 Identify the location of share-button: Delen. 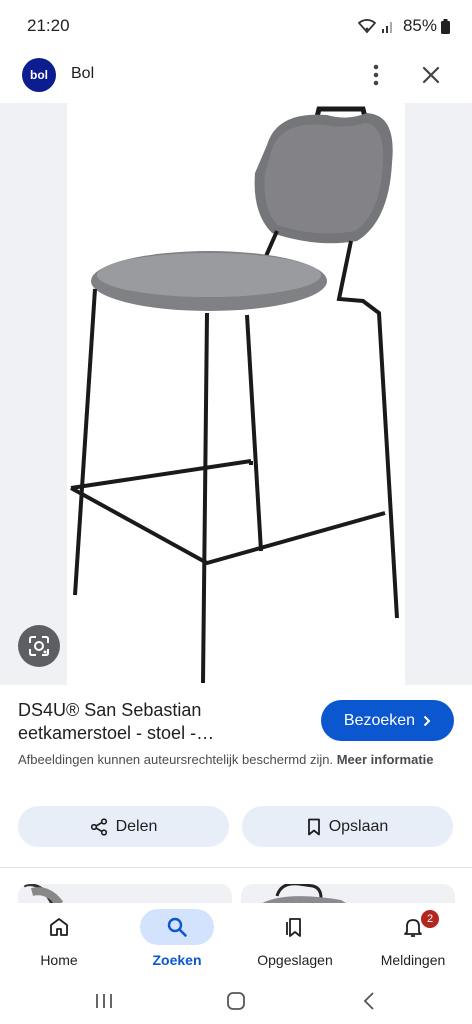
(123, 826).